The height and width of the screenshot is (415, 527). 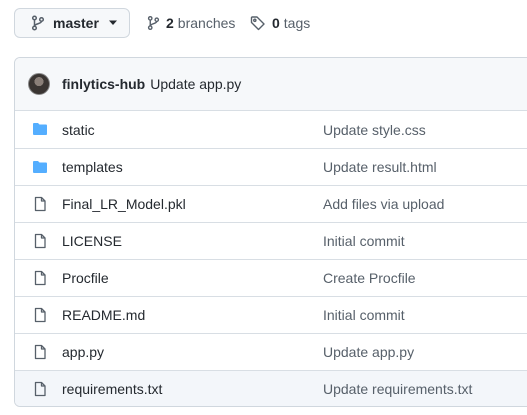 What do you see at coordinates (103, 315) in the screenshot?
I see `file-name-link: README.md` at bounding box center [103, 315].